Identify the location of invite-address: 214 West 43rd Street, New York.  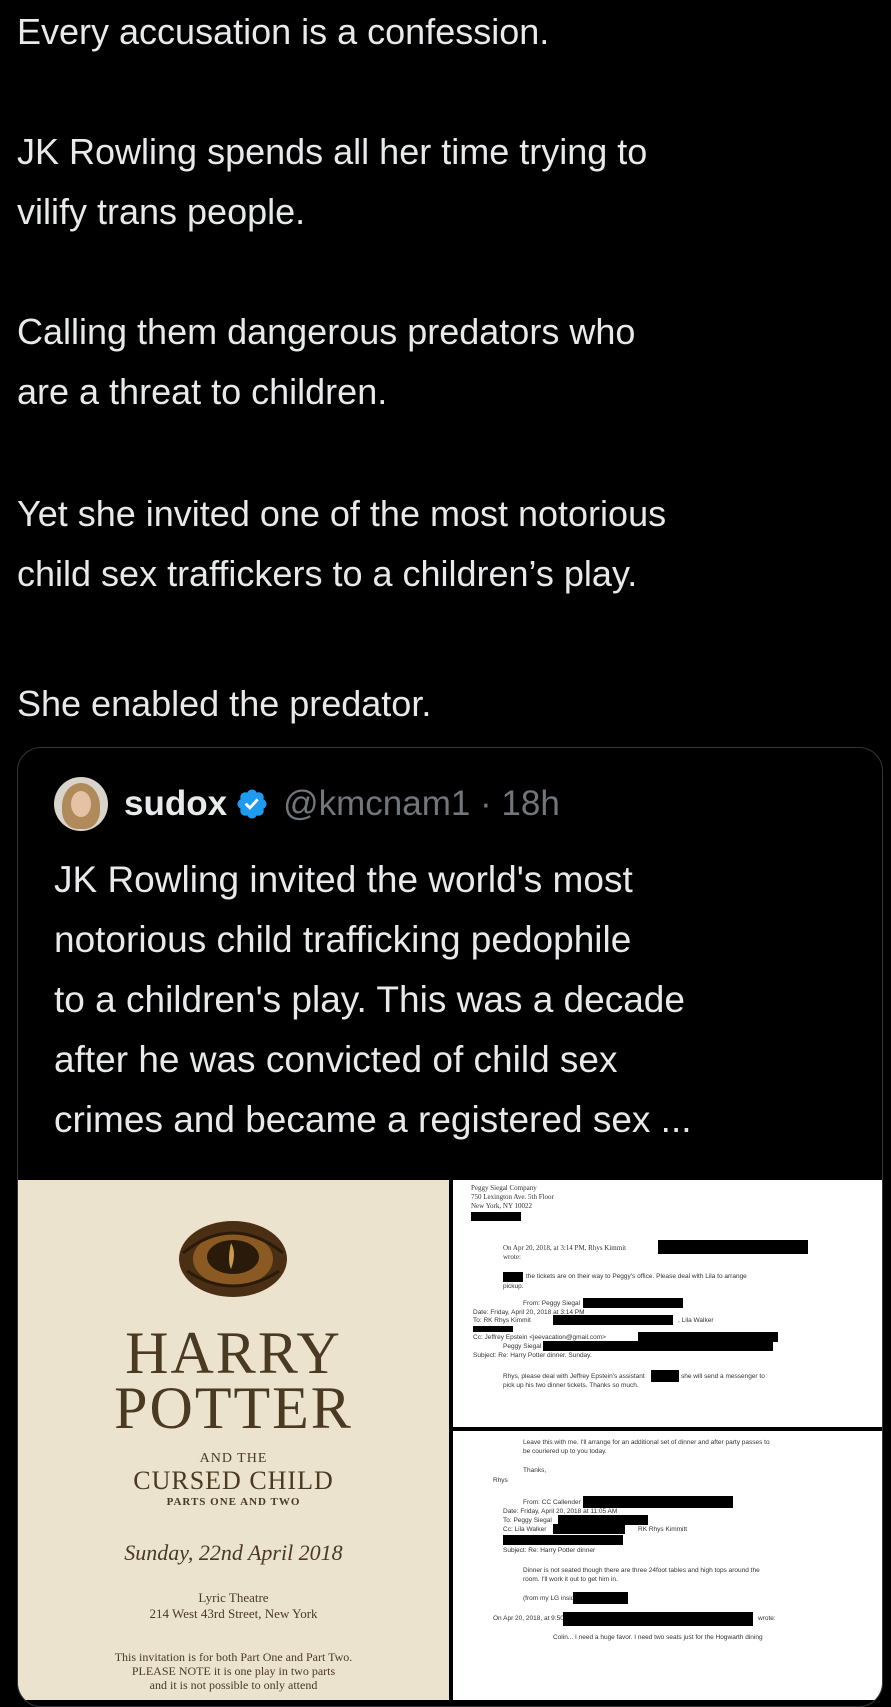
(233, 1613).